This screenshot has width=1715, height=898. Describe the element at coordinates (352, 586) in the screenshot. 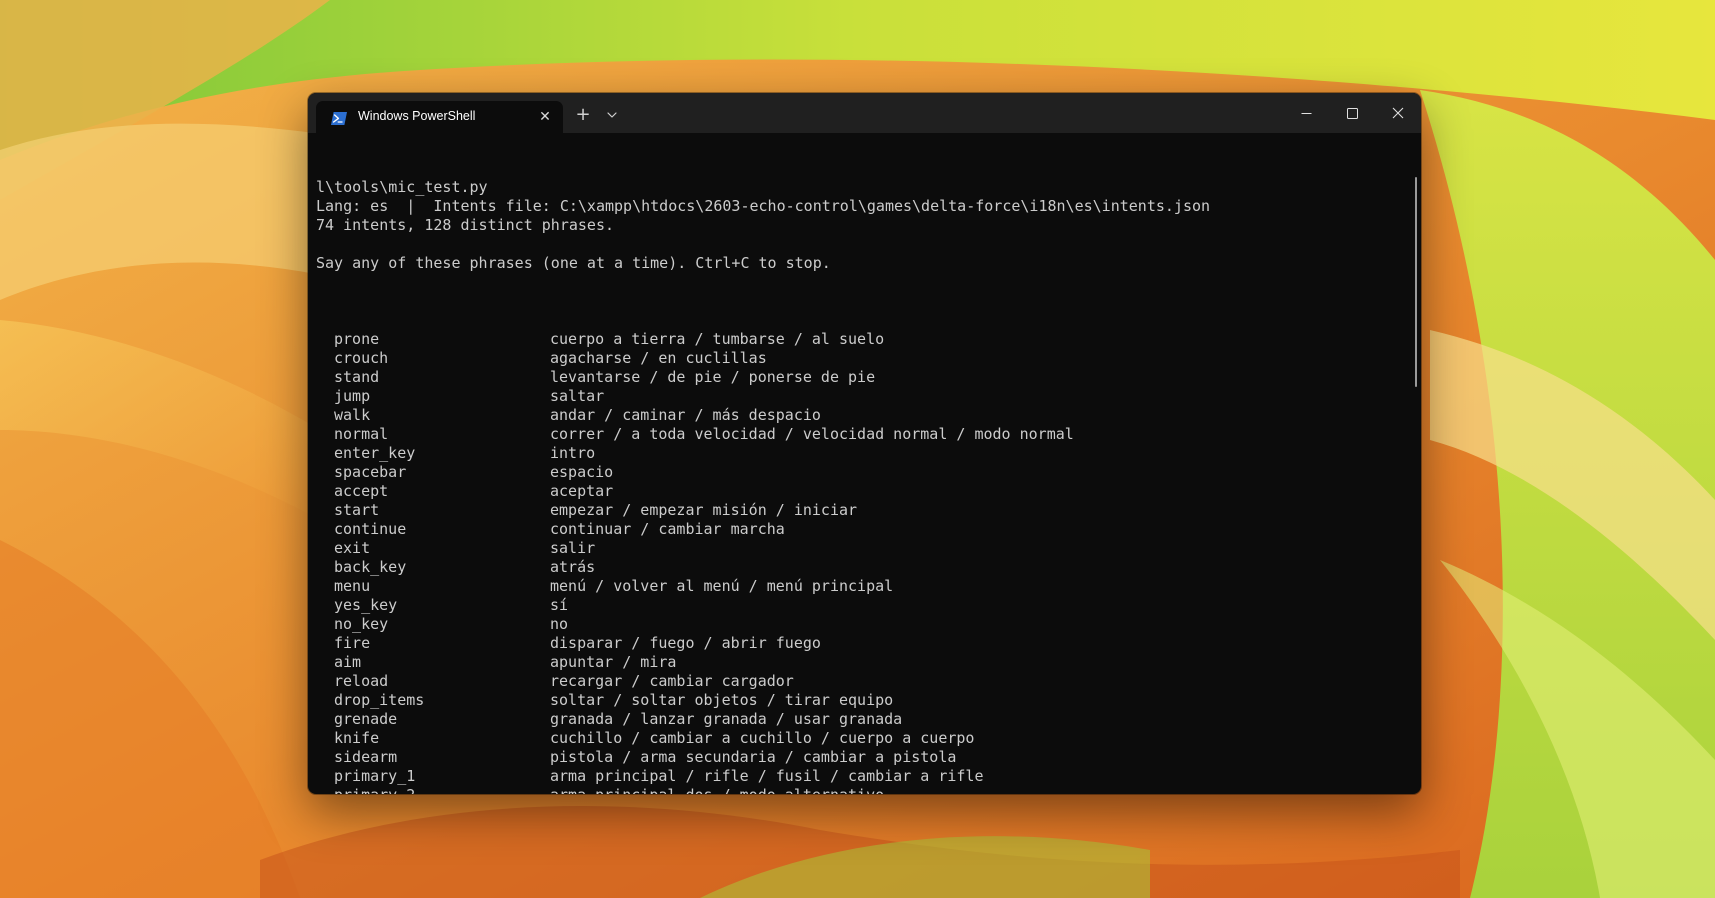

I see `intent-name: menu` at that location.